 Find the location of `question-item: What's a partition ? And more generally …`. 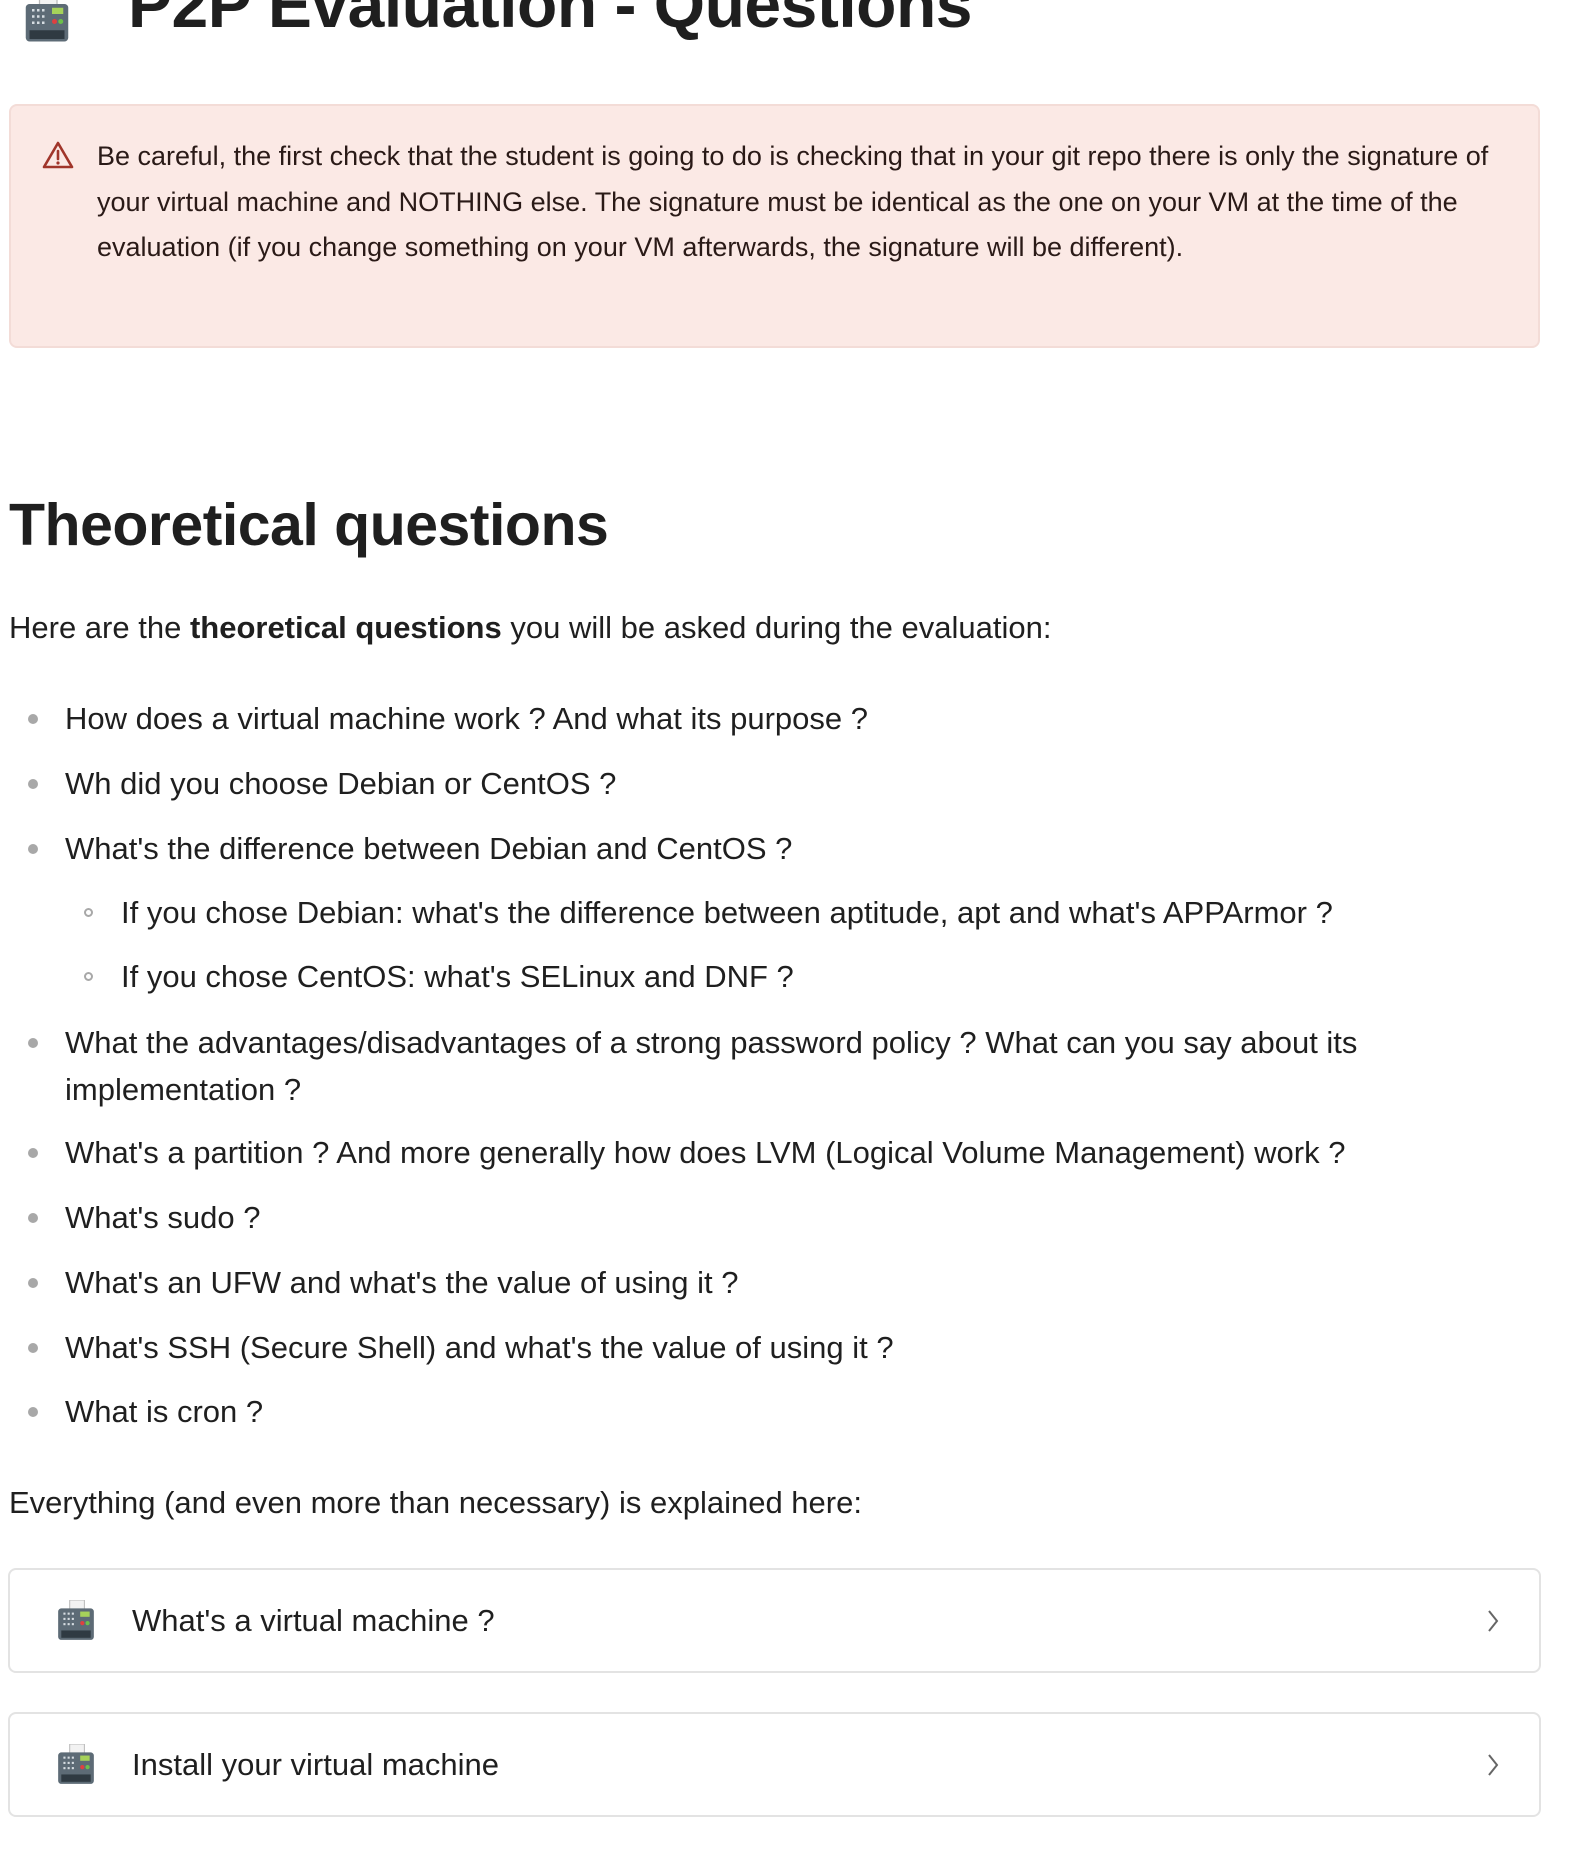

question-item: What's a partition ? And more generally … is located at coordinates (705, 1152).